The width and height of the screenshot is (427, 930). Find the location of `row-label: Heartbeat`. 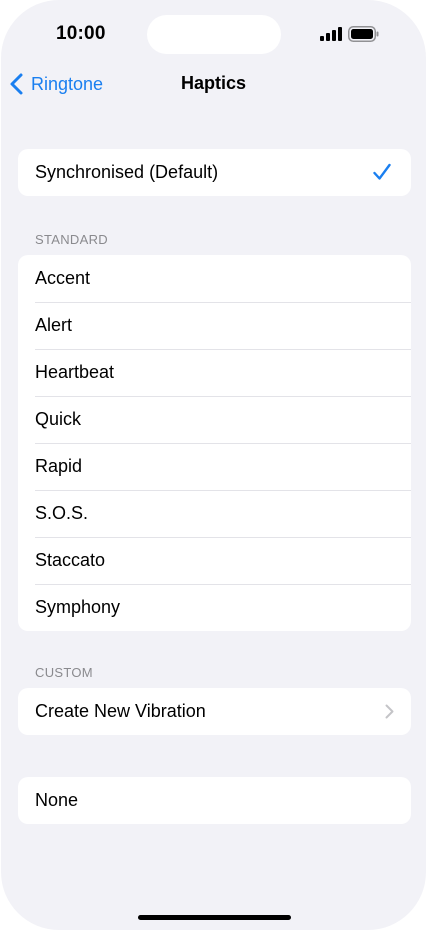

row-label: Heartbeat is located at coordinates (75, 372).